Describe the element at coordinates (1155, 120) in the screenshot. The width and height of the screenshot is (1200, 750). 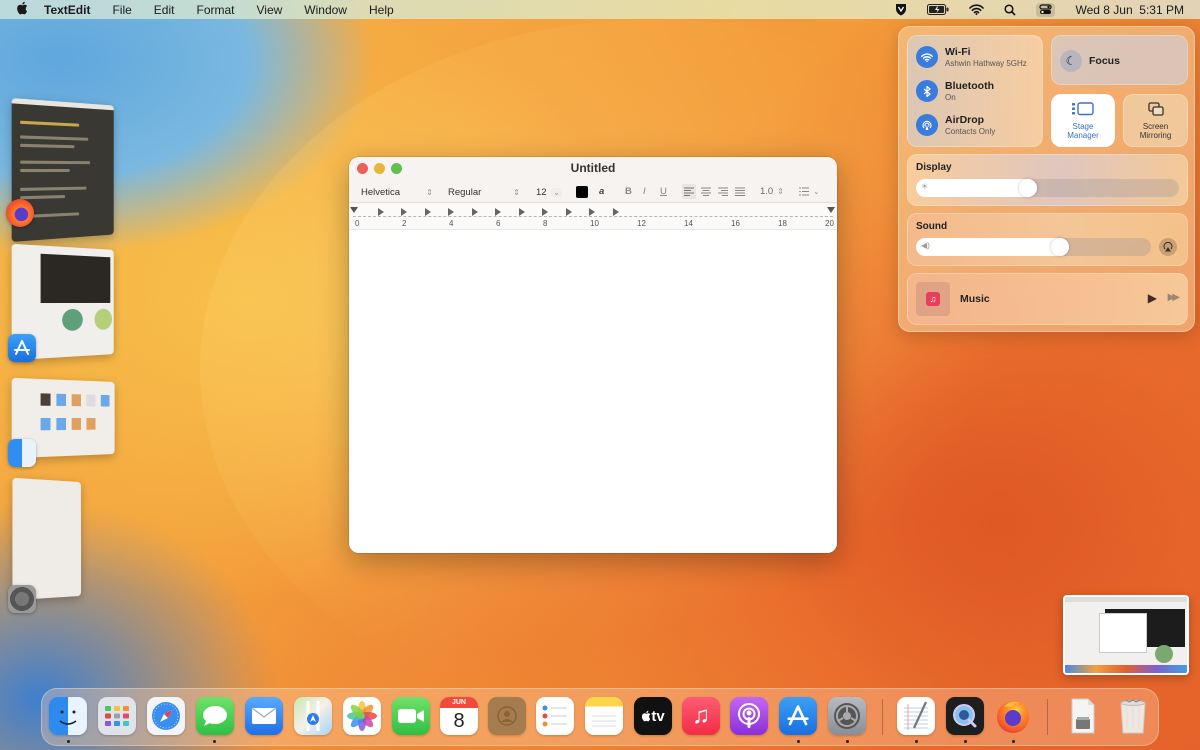
I see `screen-mirroring-button: Screen Mirroring` at that location.